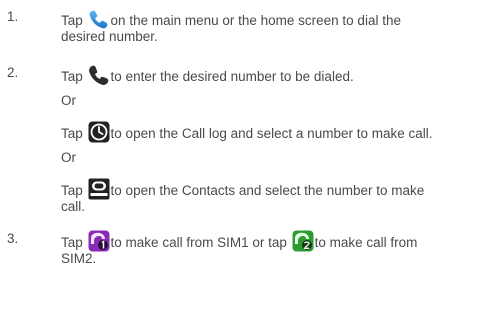 The height and width of the screenshot is (327, 501). Describe the element at coordinates (13, 72) in the screenshot. I see `step-2-number: 2.` at that location.